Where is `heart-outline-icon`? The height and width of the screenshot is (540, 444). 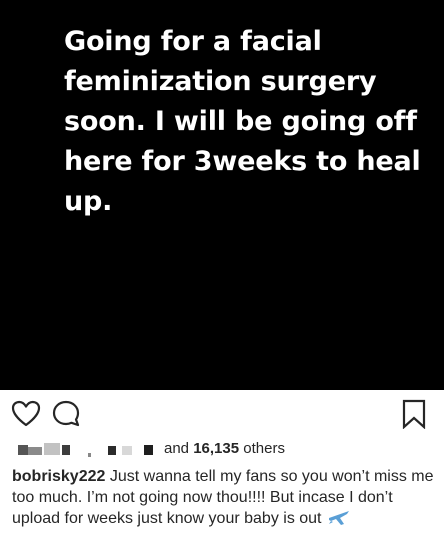 heart-outline-icon is located at coordinates (26, 413).